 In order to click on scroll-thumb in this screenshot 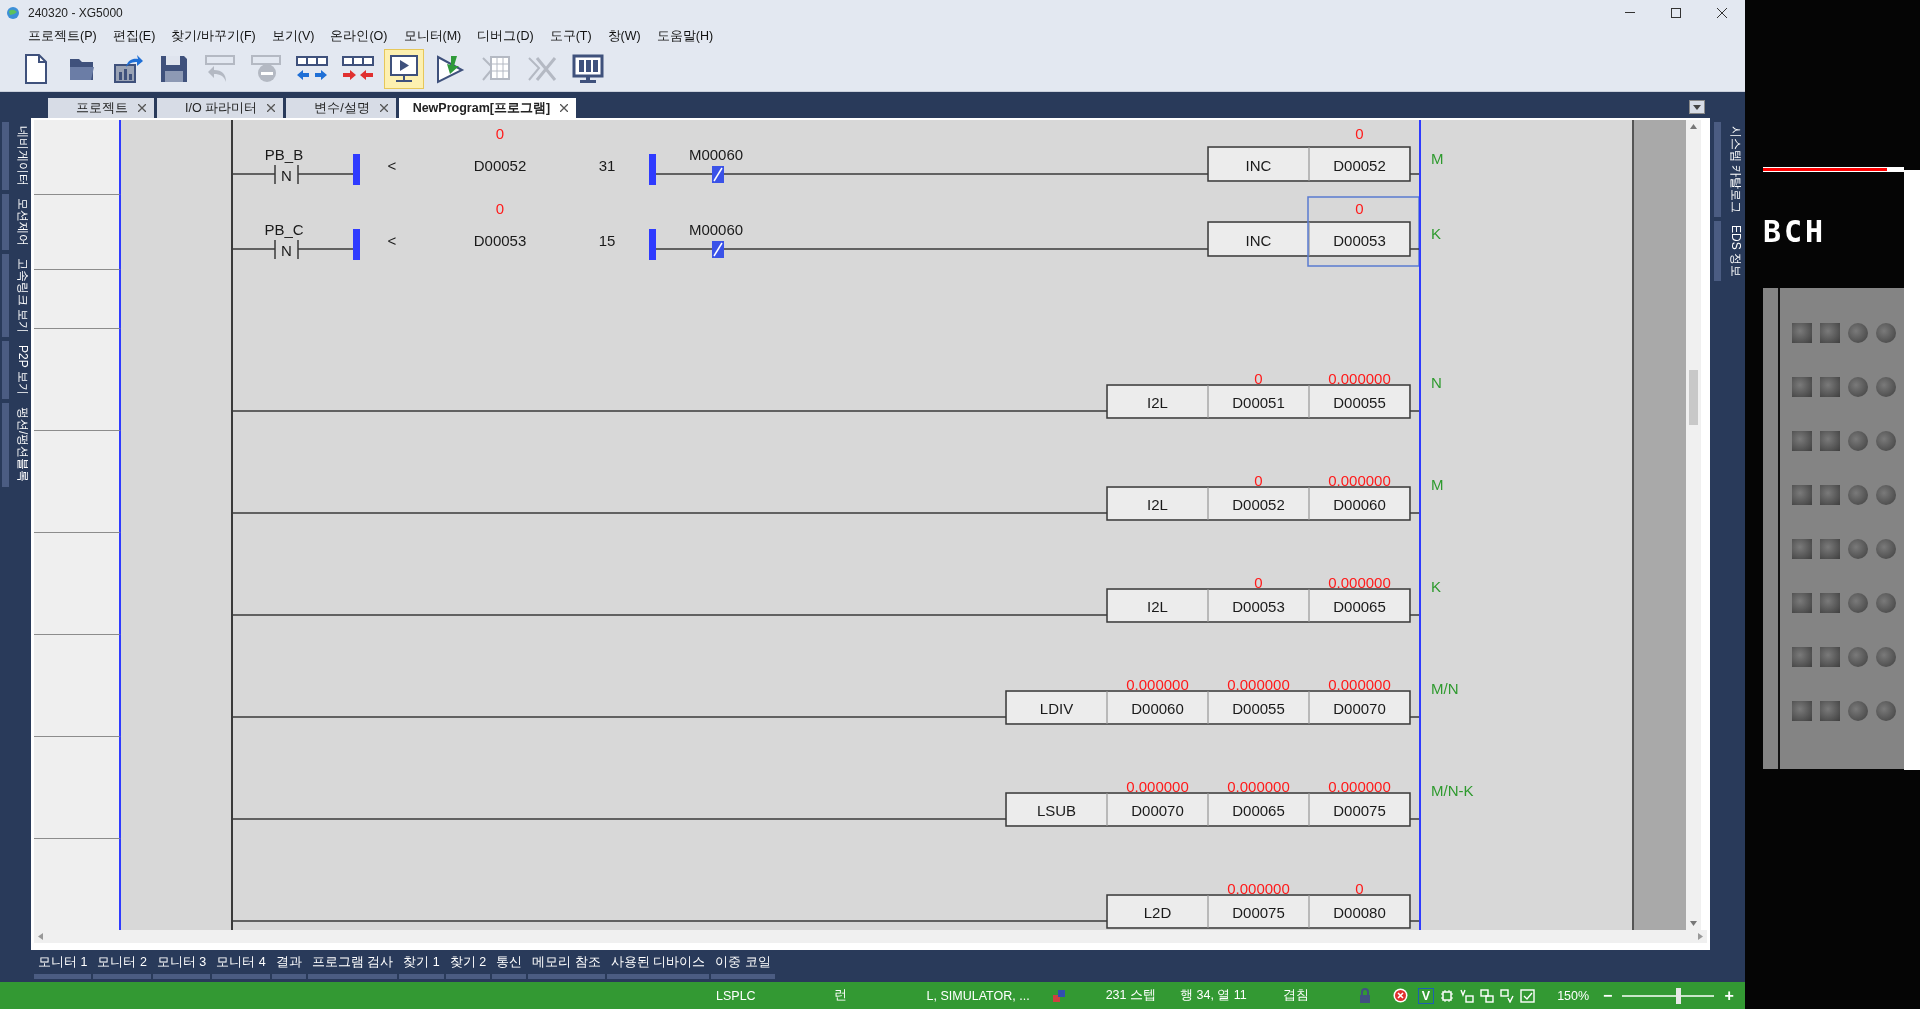, I will do `click(1693, 397)`.